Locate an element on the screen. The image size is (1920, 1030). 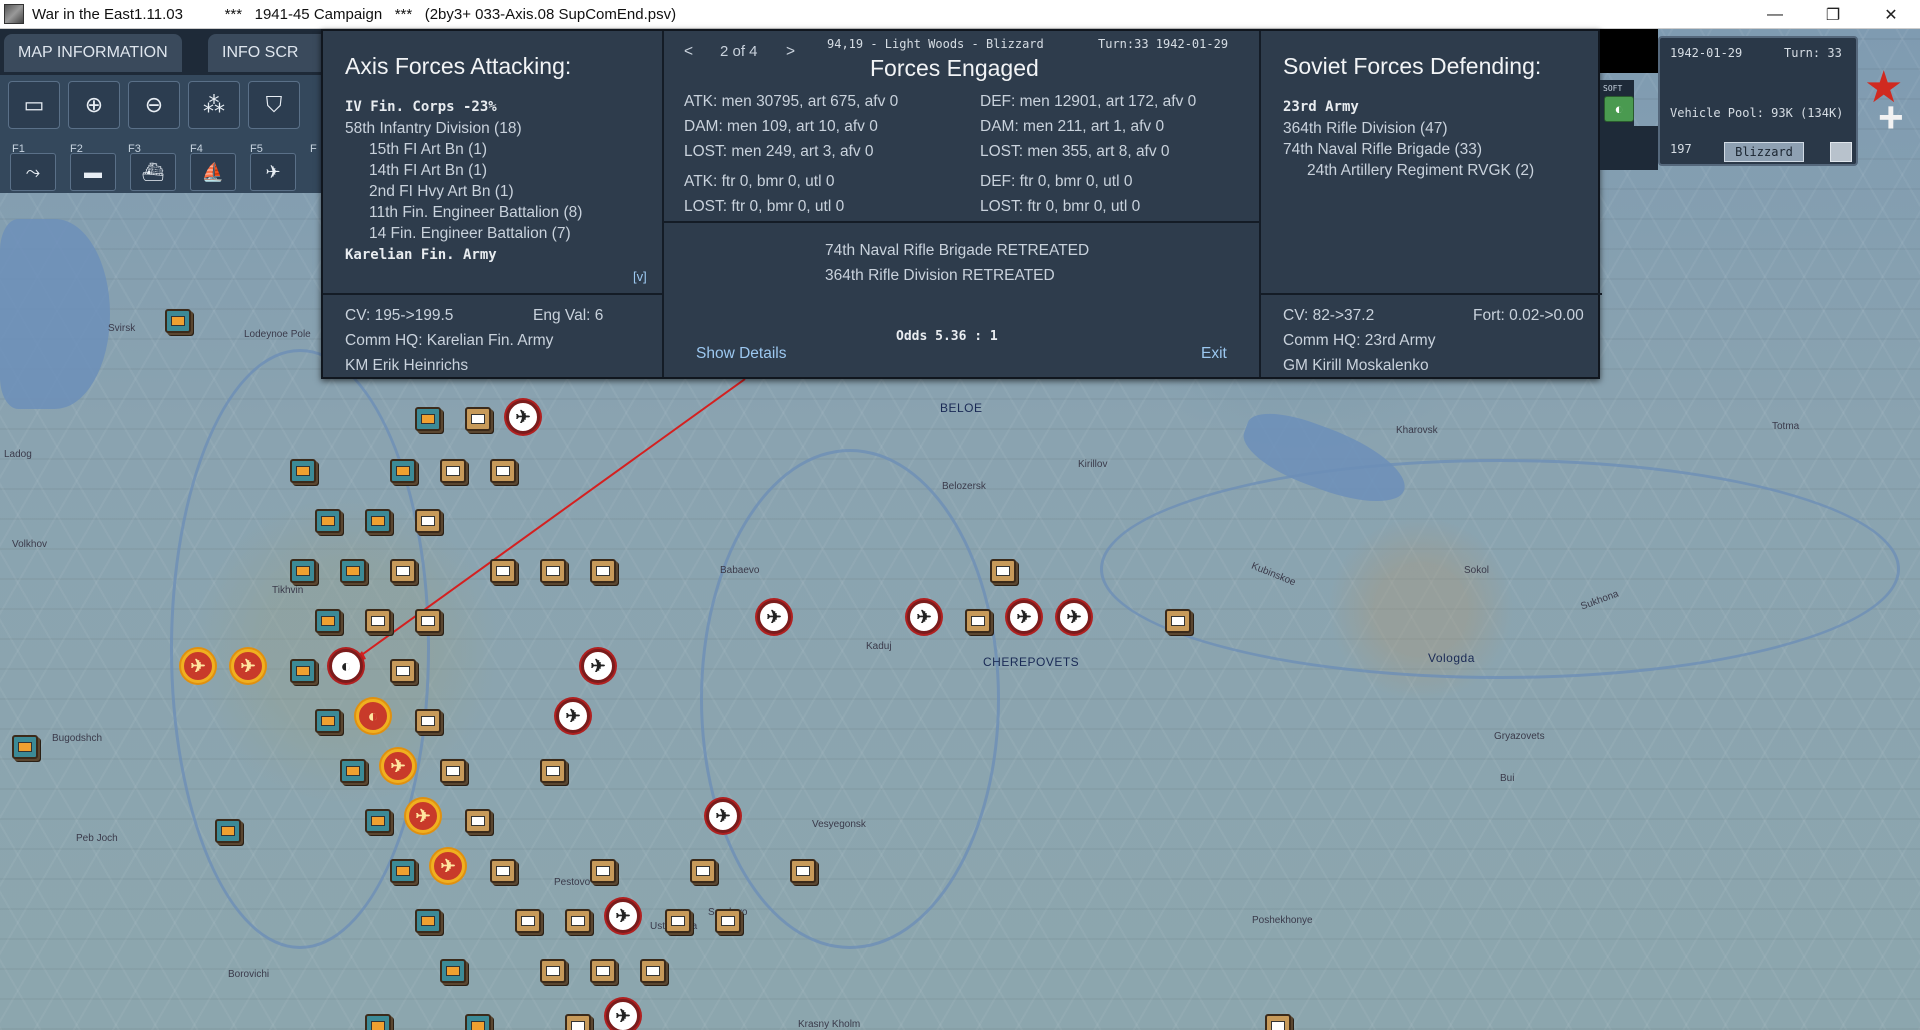
minimize-button: — is located at coordinates (1775, 14).